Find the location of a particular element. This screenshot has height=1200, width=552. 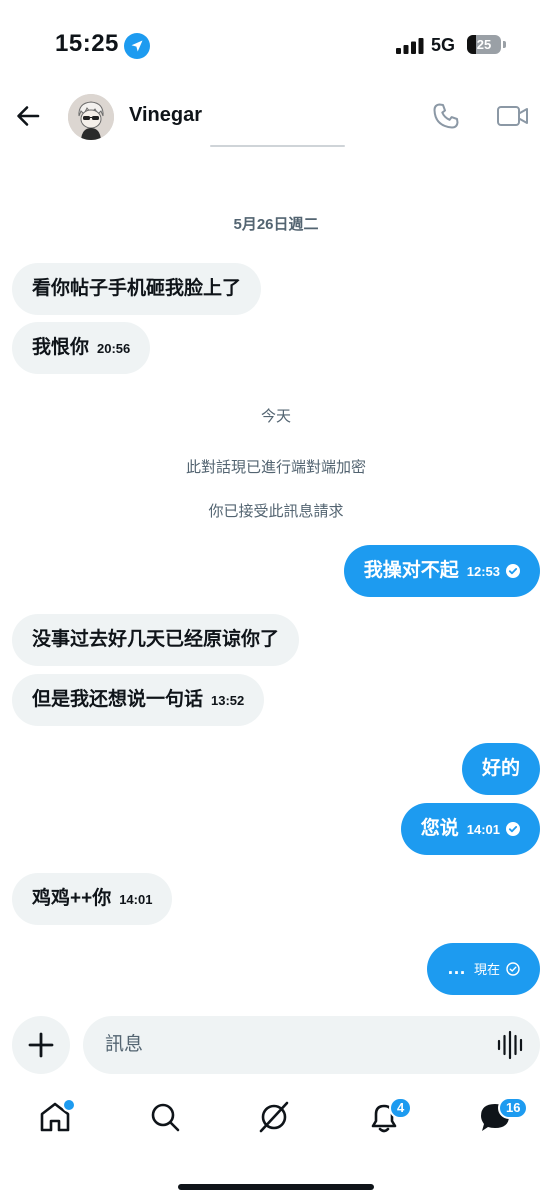

contact-name: Vinegar is located at coordinates (165, 115).